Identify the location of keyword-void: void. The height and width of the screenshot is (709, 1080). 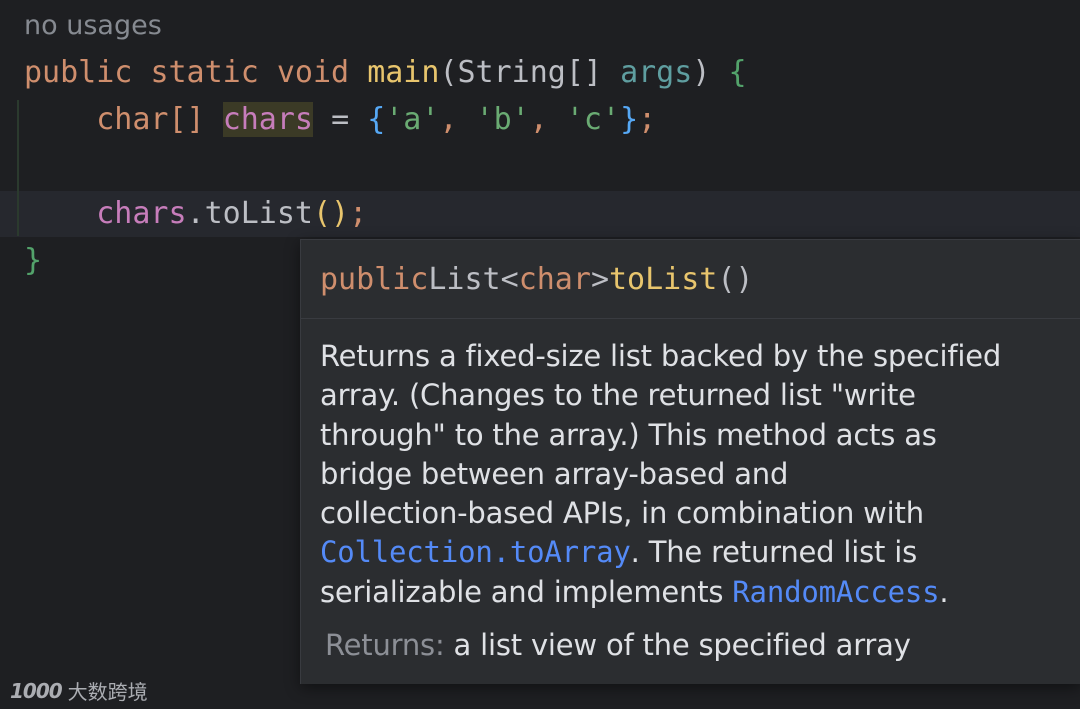
(313, 72).